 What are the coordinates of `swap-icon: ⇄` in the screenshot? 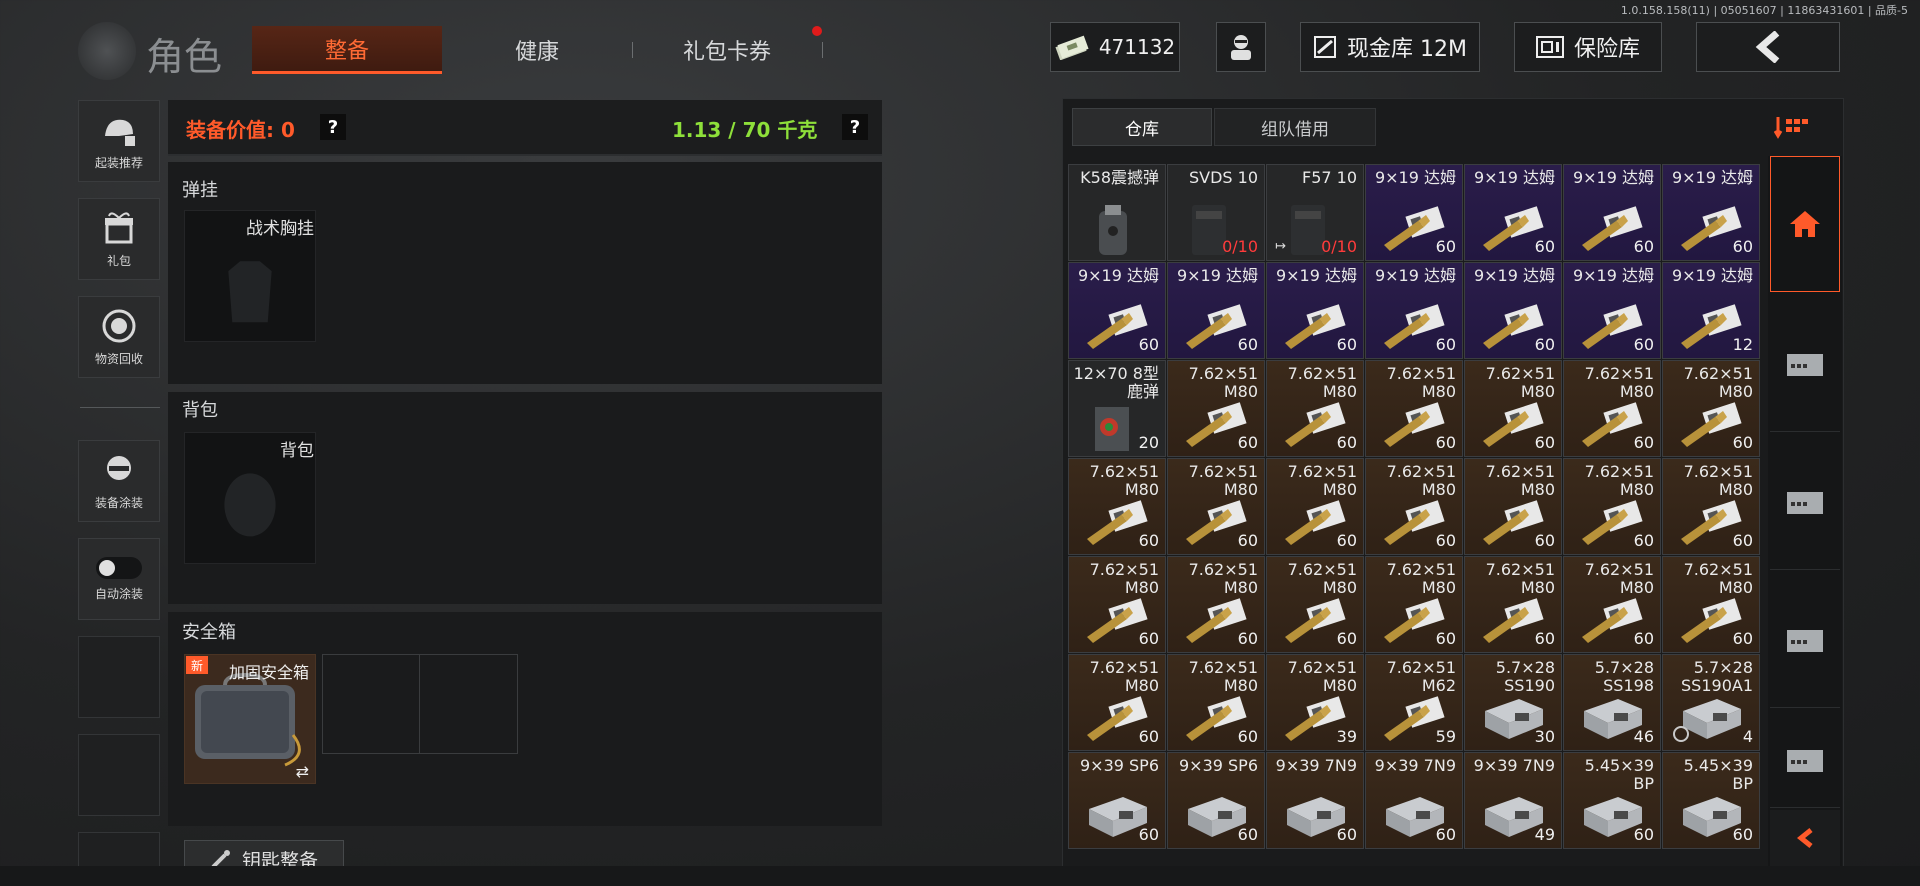 It's located at (302, 771).